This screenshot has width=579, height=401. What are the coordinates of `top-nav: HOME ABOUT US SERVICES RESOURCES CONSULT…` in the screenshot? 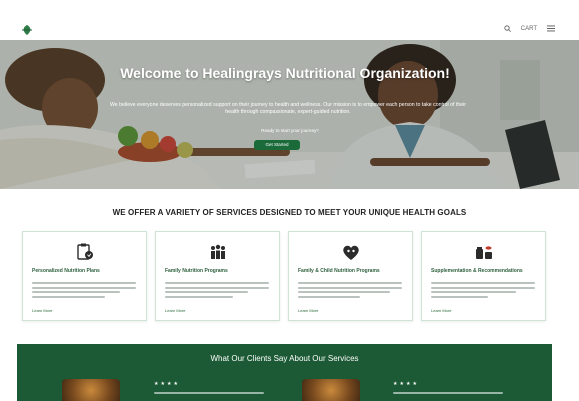 It's located at (289, 31).